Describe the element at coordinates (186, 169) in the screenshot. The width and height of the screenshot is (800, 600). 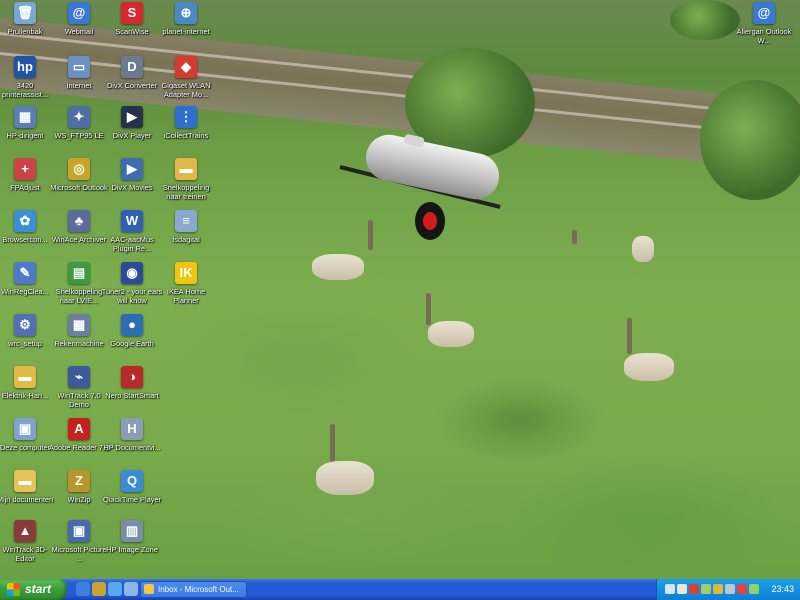
I see `folder-shortcut-icon: ▬` at that location.